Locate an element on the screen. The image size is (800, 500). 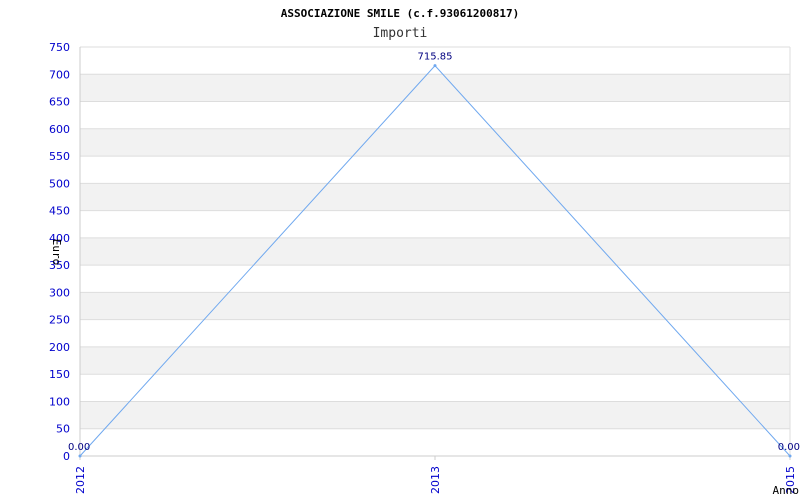
x-tick-label: 2012 is located at coordinates (80, 480).